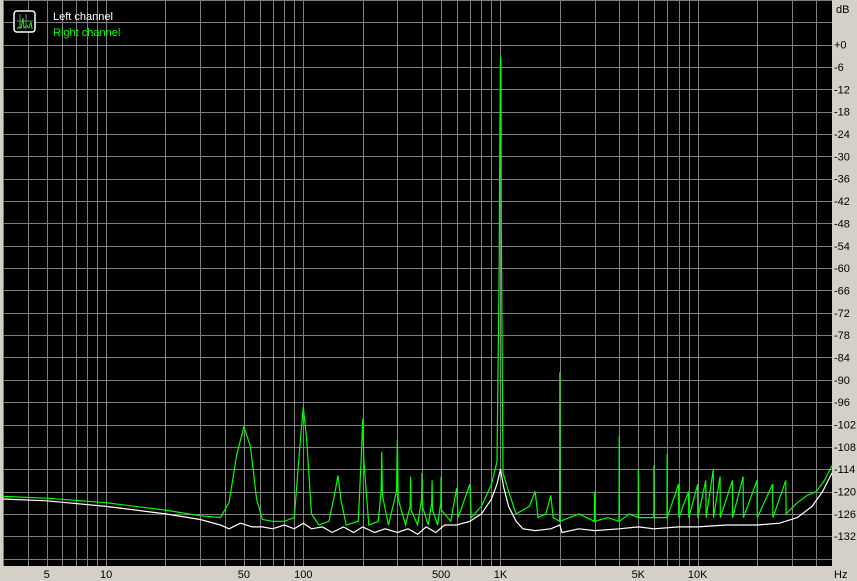 Image resolution: width=857 pixels, height=581 pixels. I want to click on y-tick-label: -60, so click(842, 269).